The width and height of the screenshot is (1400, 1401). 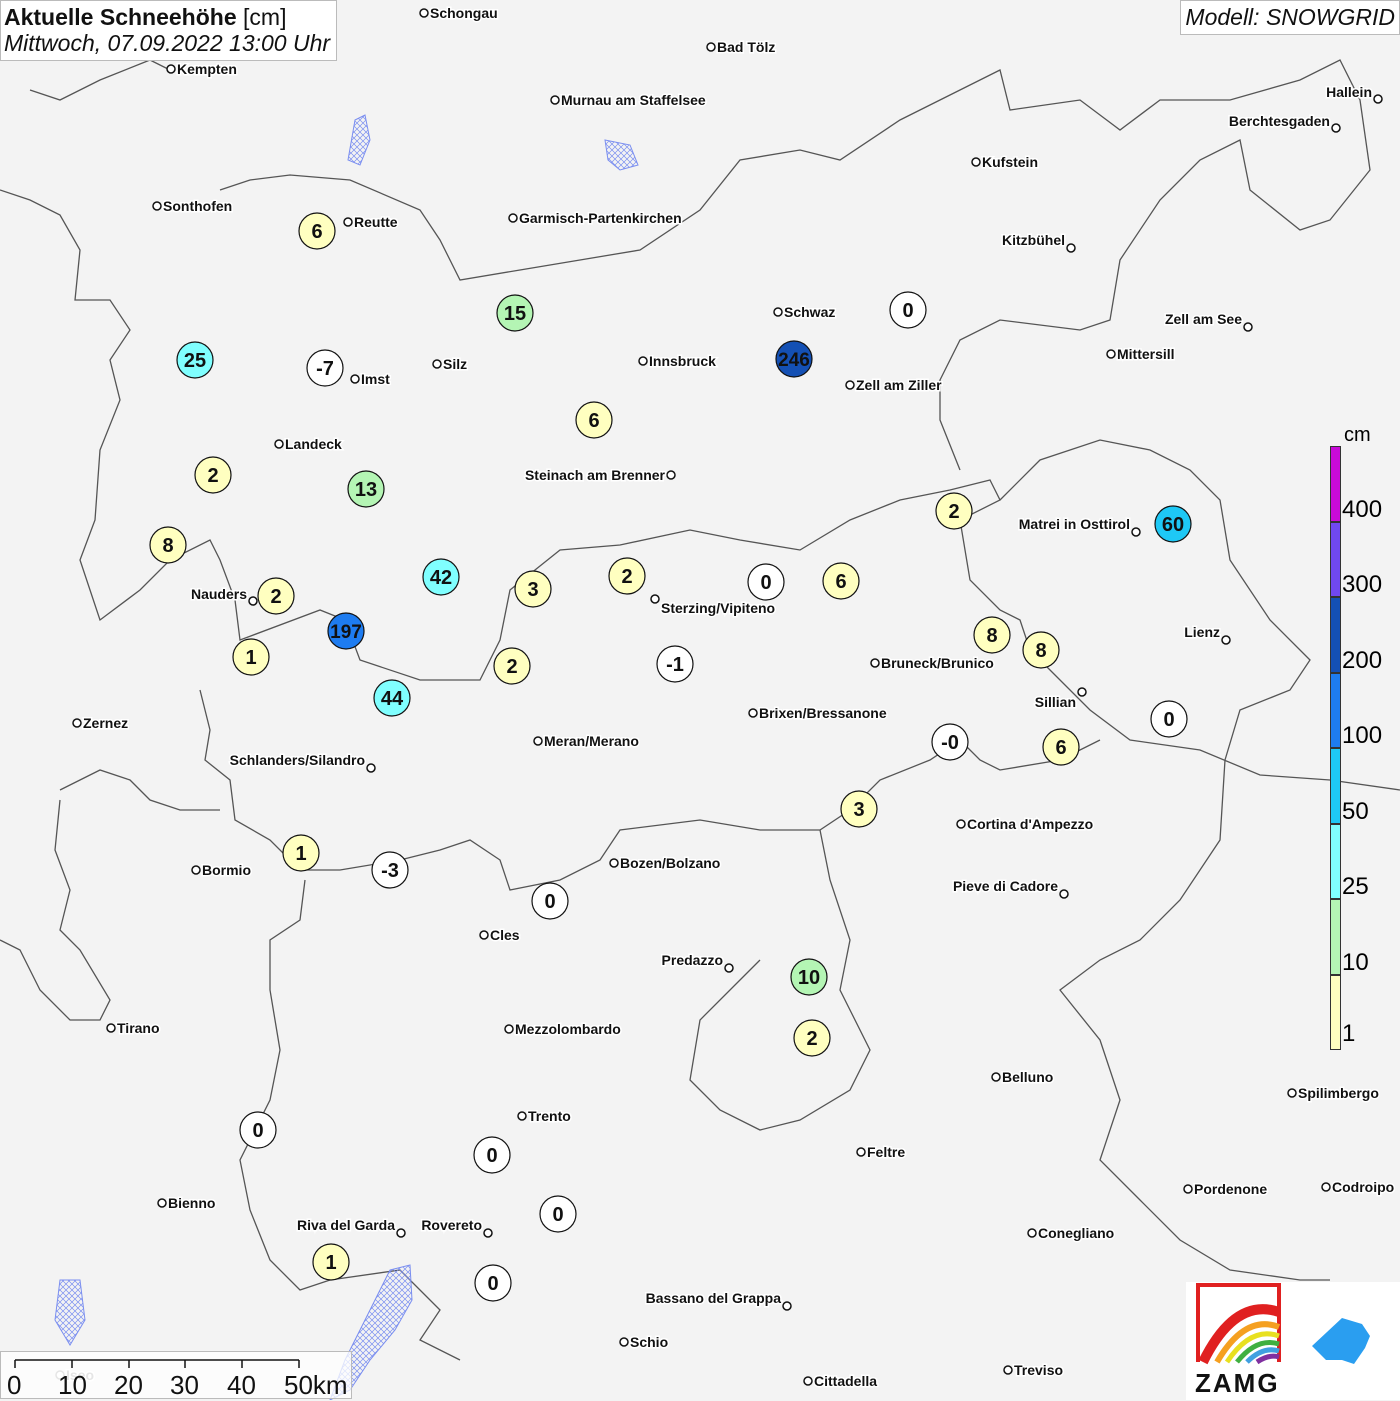 I want to click on station-value: -1, so click(x=675, y=665).